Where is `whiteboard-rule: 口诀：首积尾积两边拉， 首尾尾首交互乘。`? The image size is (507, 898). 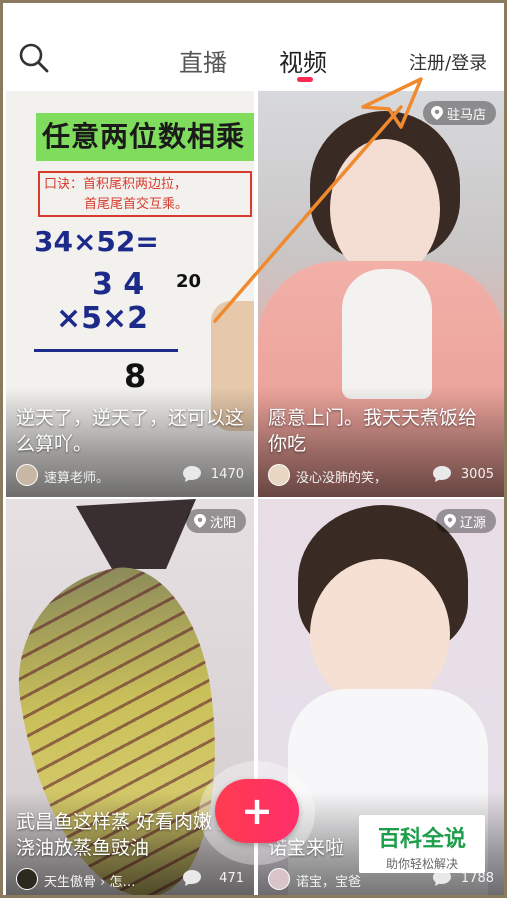
whiteboard-rule: 口诀：首积尾积两边拉， 首尾尾首交互乘。 is located at coordinates (145, 194).